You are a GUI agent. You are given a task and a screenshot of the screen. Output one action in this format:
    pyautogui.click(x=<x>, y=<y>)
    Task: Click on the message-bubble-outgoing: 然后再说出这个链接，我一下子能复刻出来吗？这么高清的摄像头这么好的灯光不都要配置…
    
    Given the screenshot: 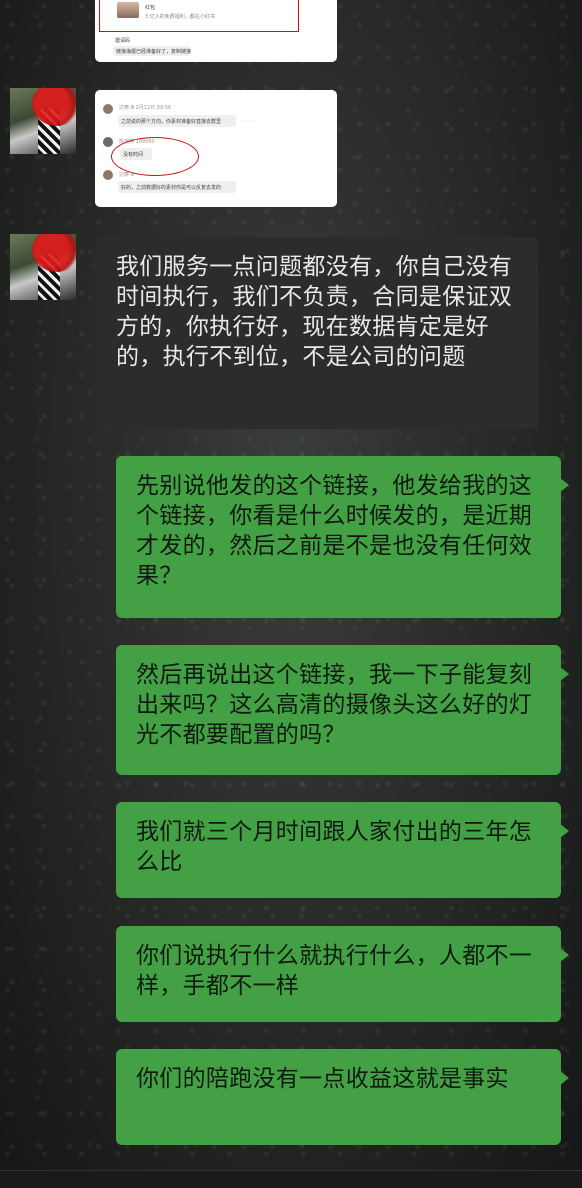 What is the action you would take?
    pyautogui.click(x=342, y=710)
    